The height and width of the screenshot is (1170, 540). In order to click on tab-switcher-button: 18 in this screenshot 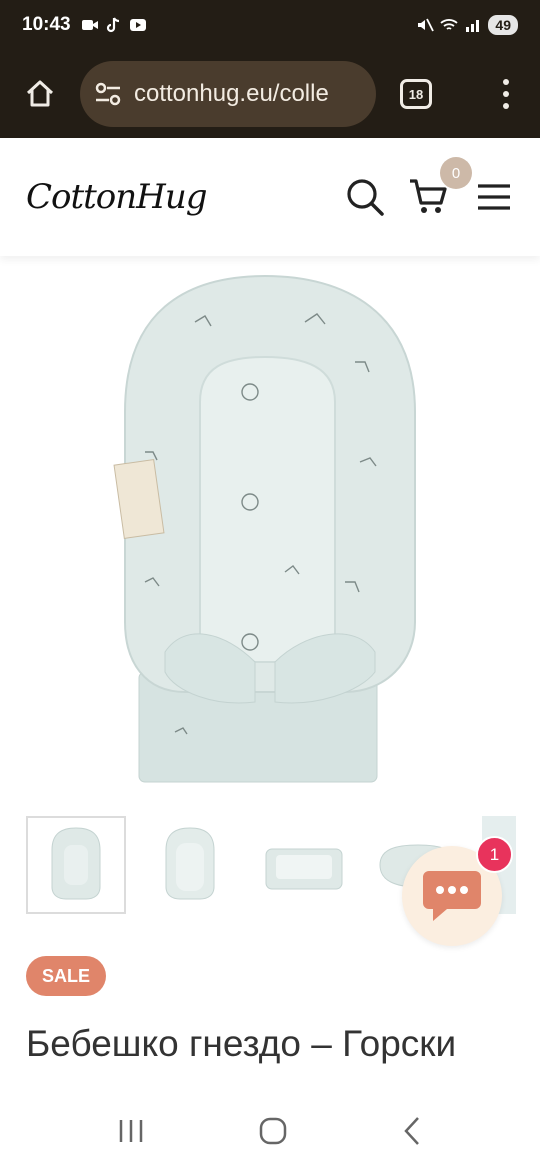, I will do `click(416, 94)`.